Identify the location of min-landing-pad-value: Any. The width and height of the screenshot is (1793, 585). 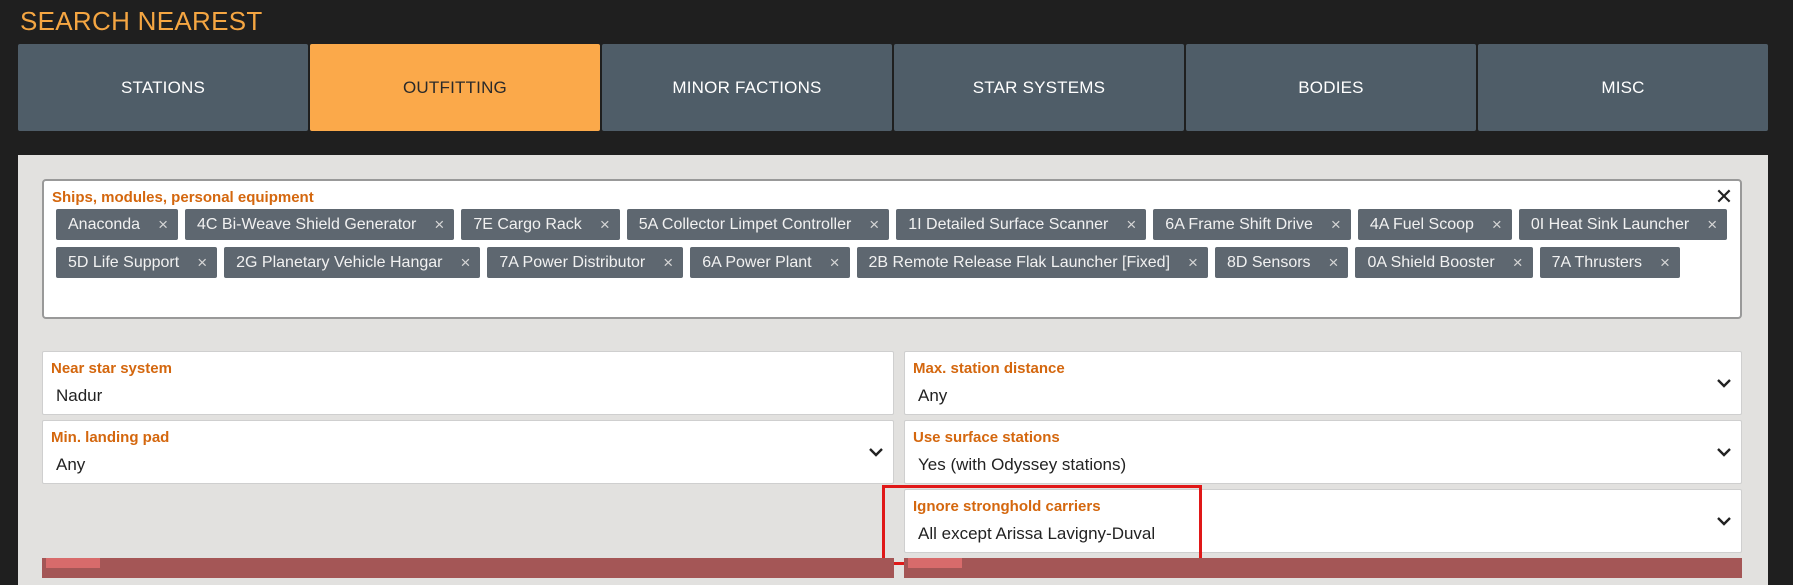
(71, 464).